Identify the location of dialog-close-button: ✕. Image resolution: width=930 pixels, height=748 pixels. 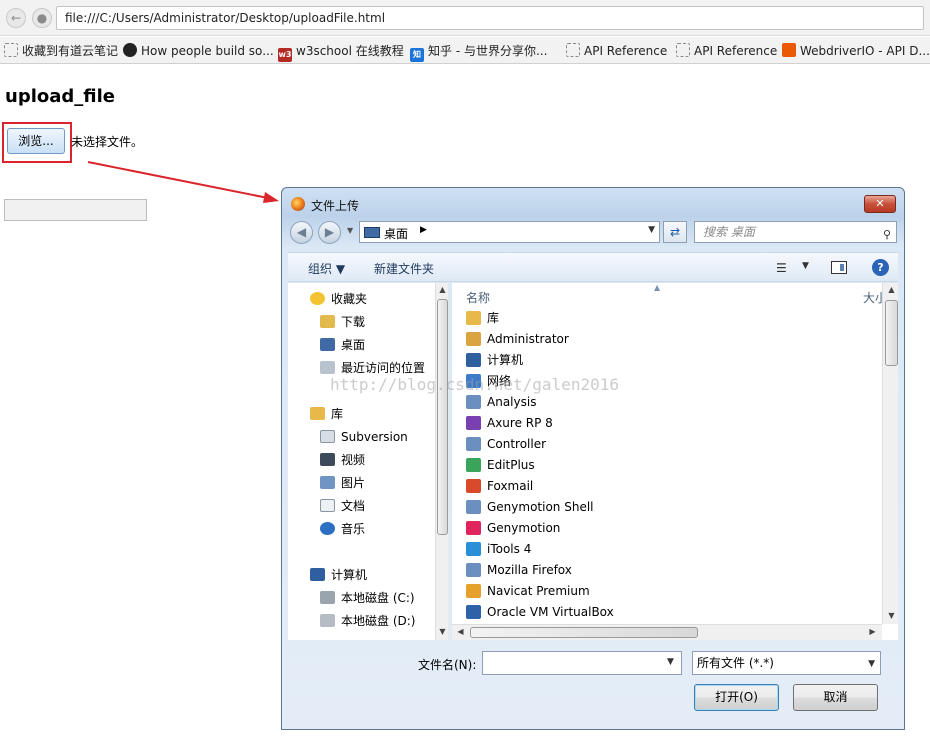
(880, 204).